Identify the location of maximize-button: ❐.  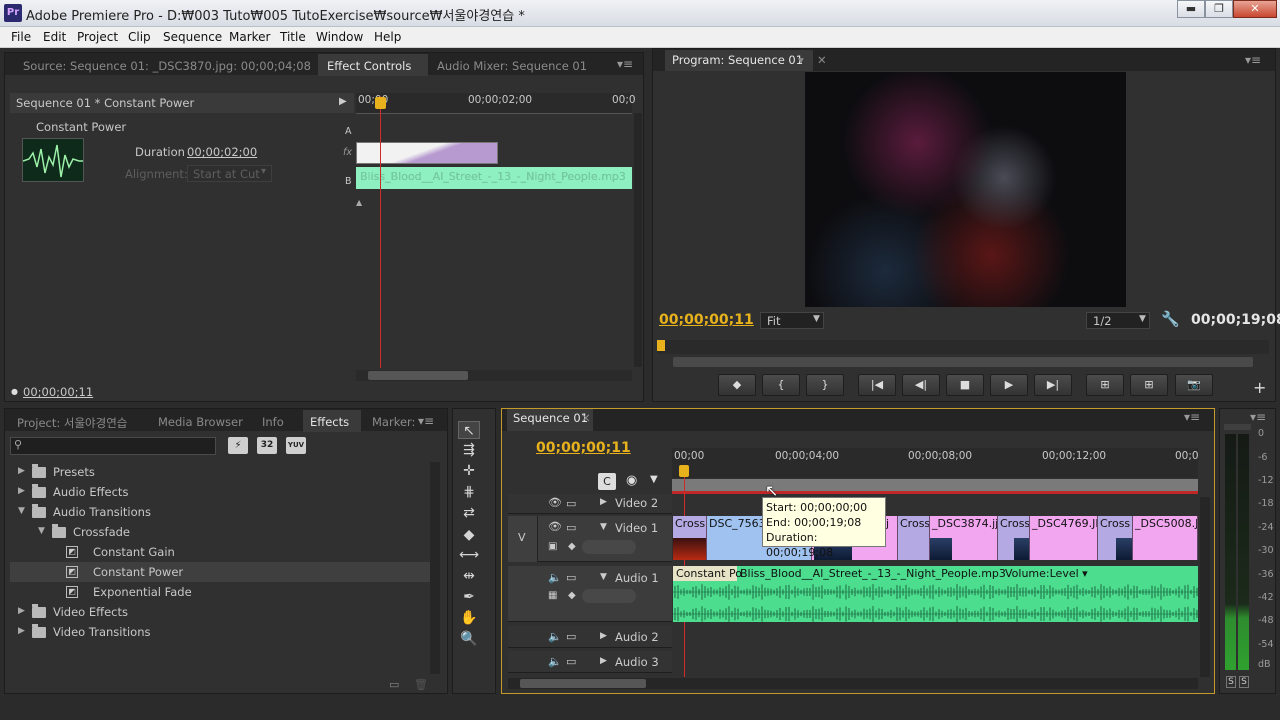
(1219, 9).